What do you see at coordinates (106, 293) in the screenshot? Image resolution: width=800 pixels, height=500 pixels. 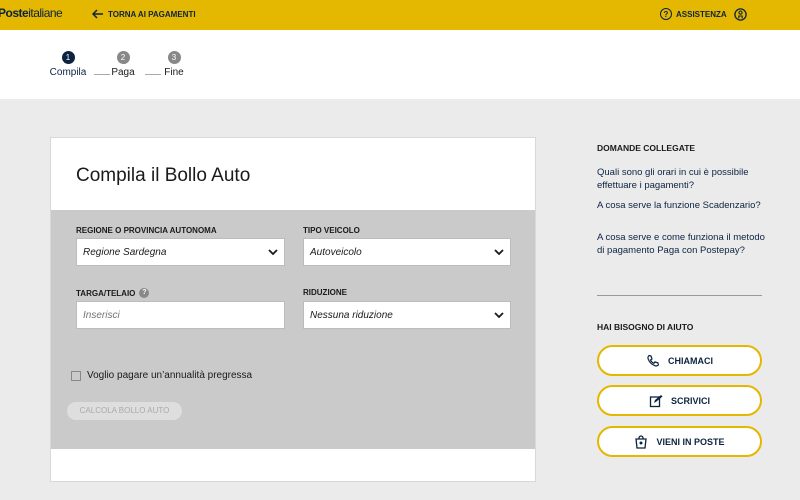 I see `targa-label-text: TARGA/TELAIO` at bounding box center [106, 293].